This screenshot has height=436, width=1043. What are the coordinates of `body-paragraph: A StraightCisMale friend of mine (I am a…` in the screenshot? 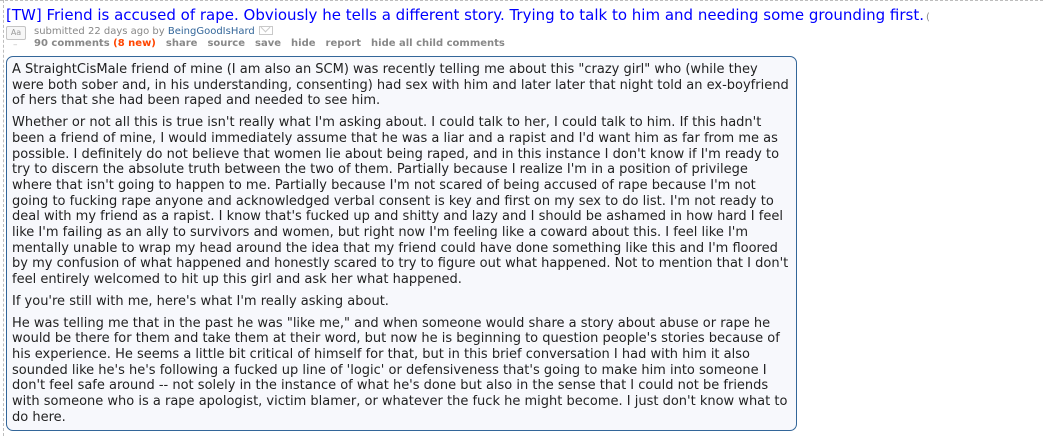 It's located at (400, 85).